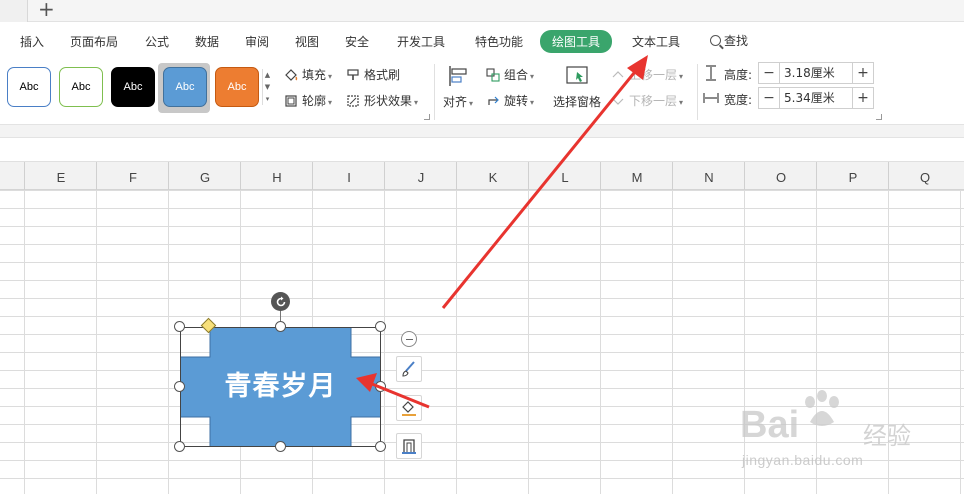  I want to click on column-header-p: P, so click(853, 177).